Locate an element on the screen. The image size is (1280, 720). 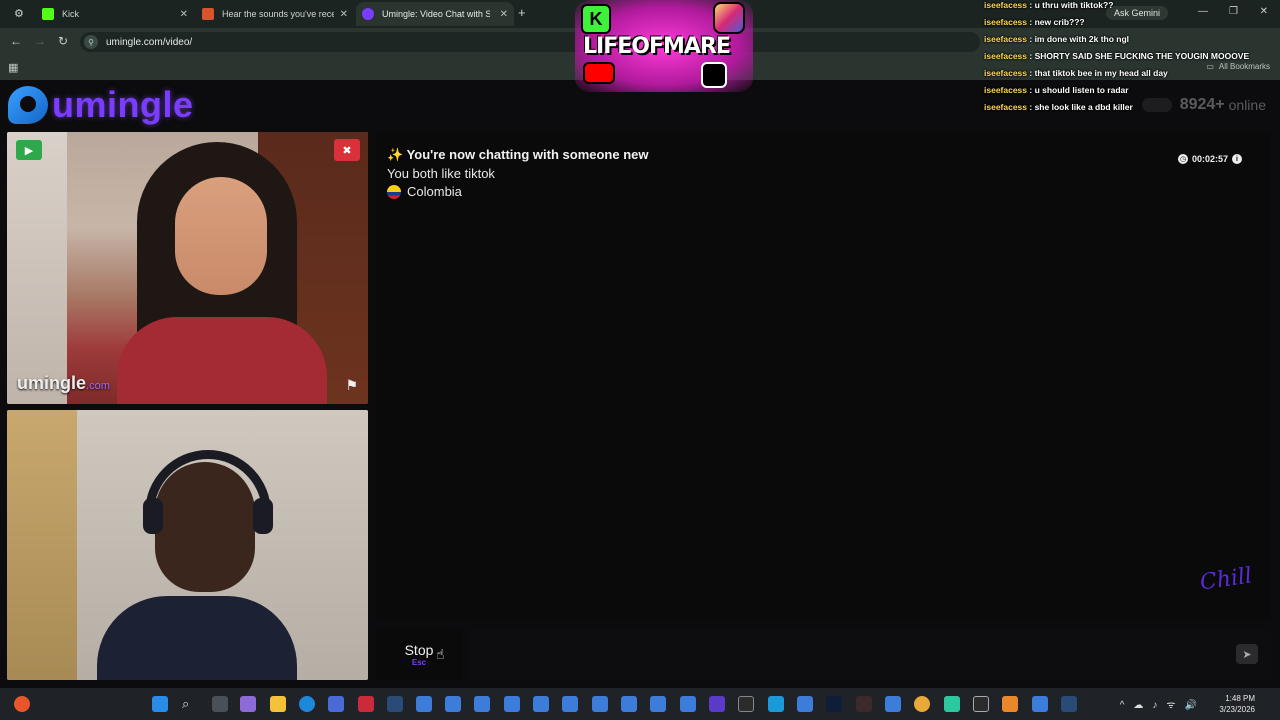
logo-wordmark: umingle is located at coordinates (123, 104).